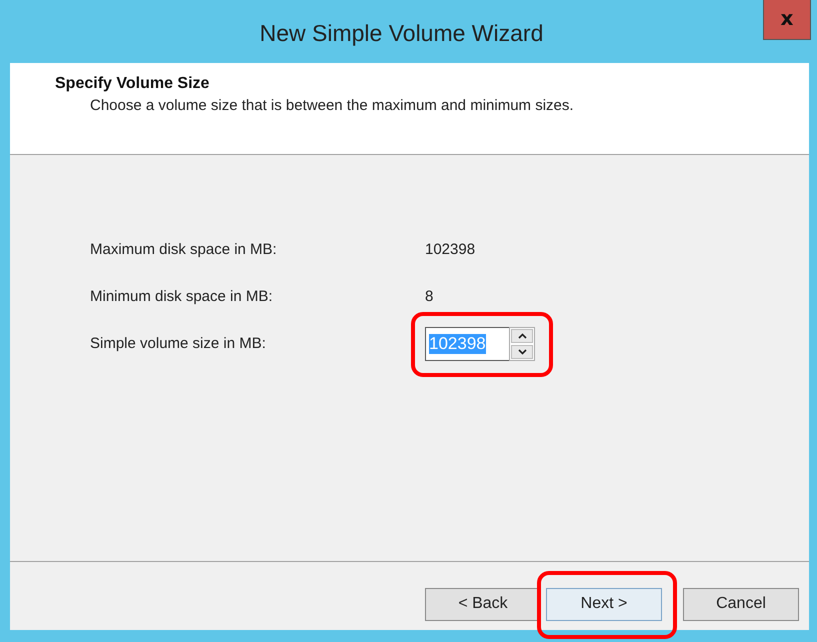 The image size is (817, 642). Describe the element at coordinates (184, 249) in the screenshot. I see `field-label: Maximum disk space in MB:` at that location.